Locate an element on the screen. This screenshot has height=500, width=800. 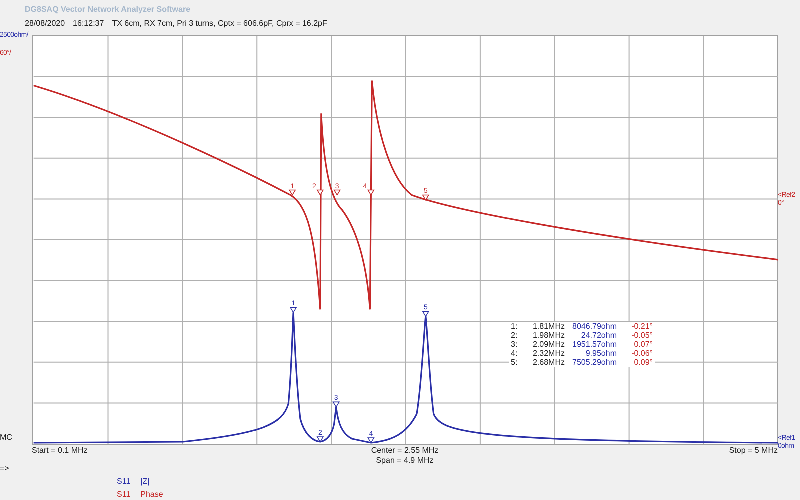
marker-phase: -0.21° is located at coordinates (641, 326).